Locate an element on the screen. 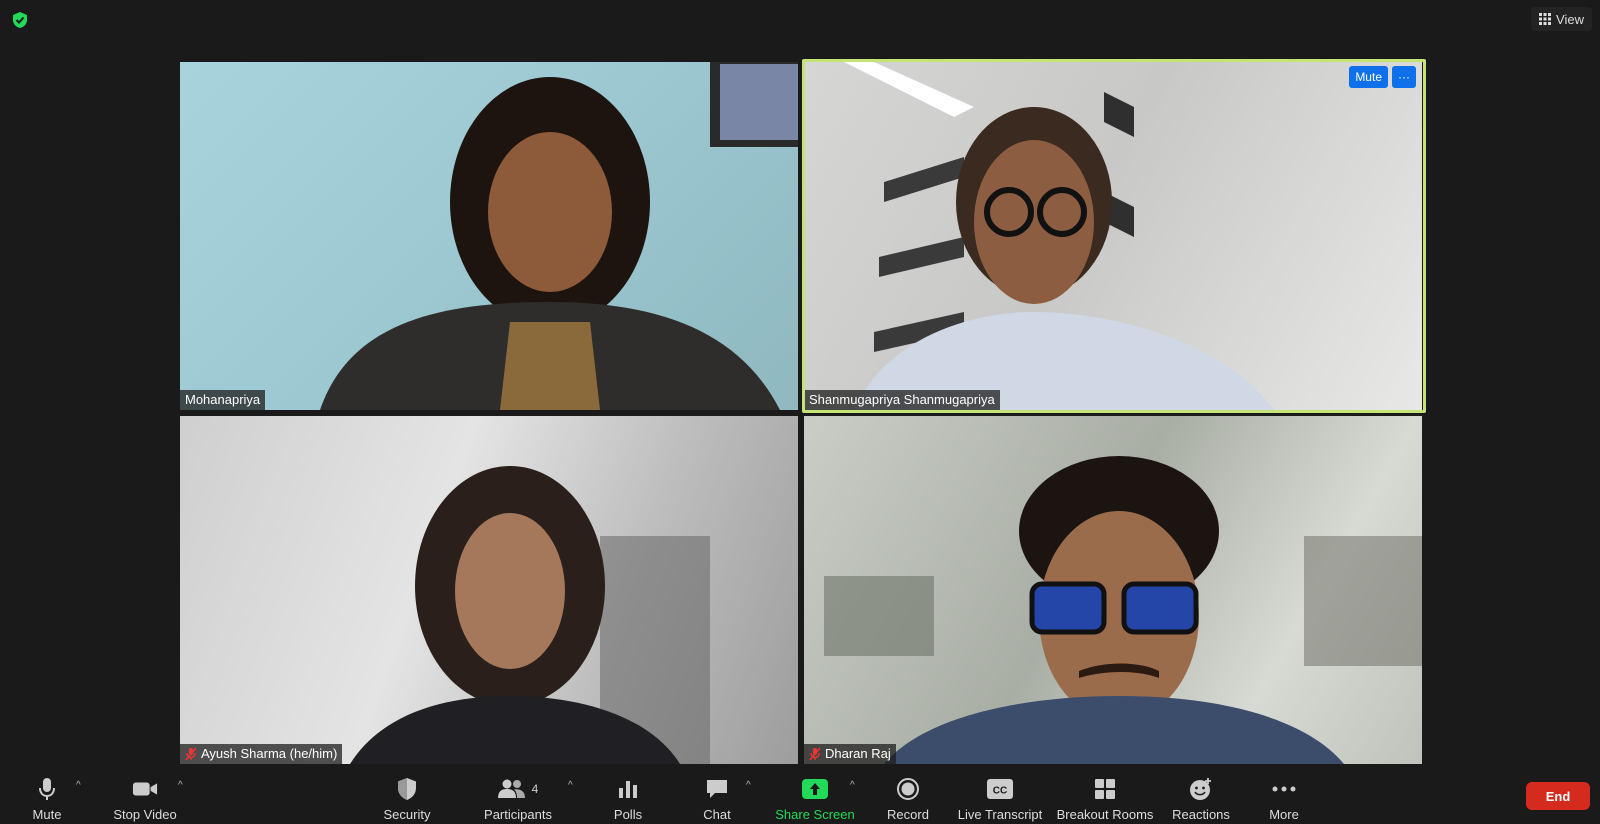  name-tag: Dharan Raj is located at coordinates (850, 754).